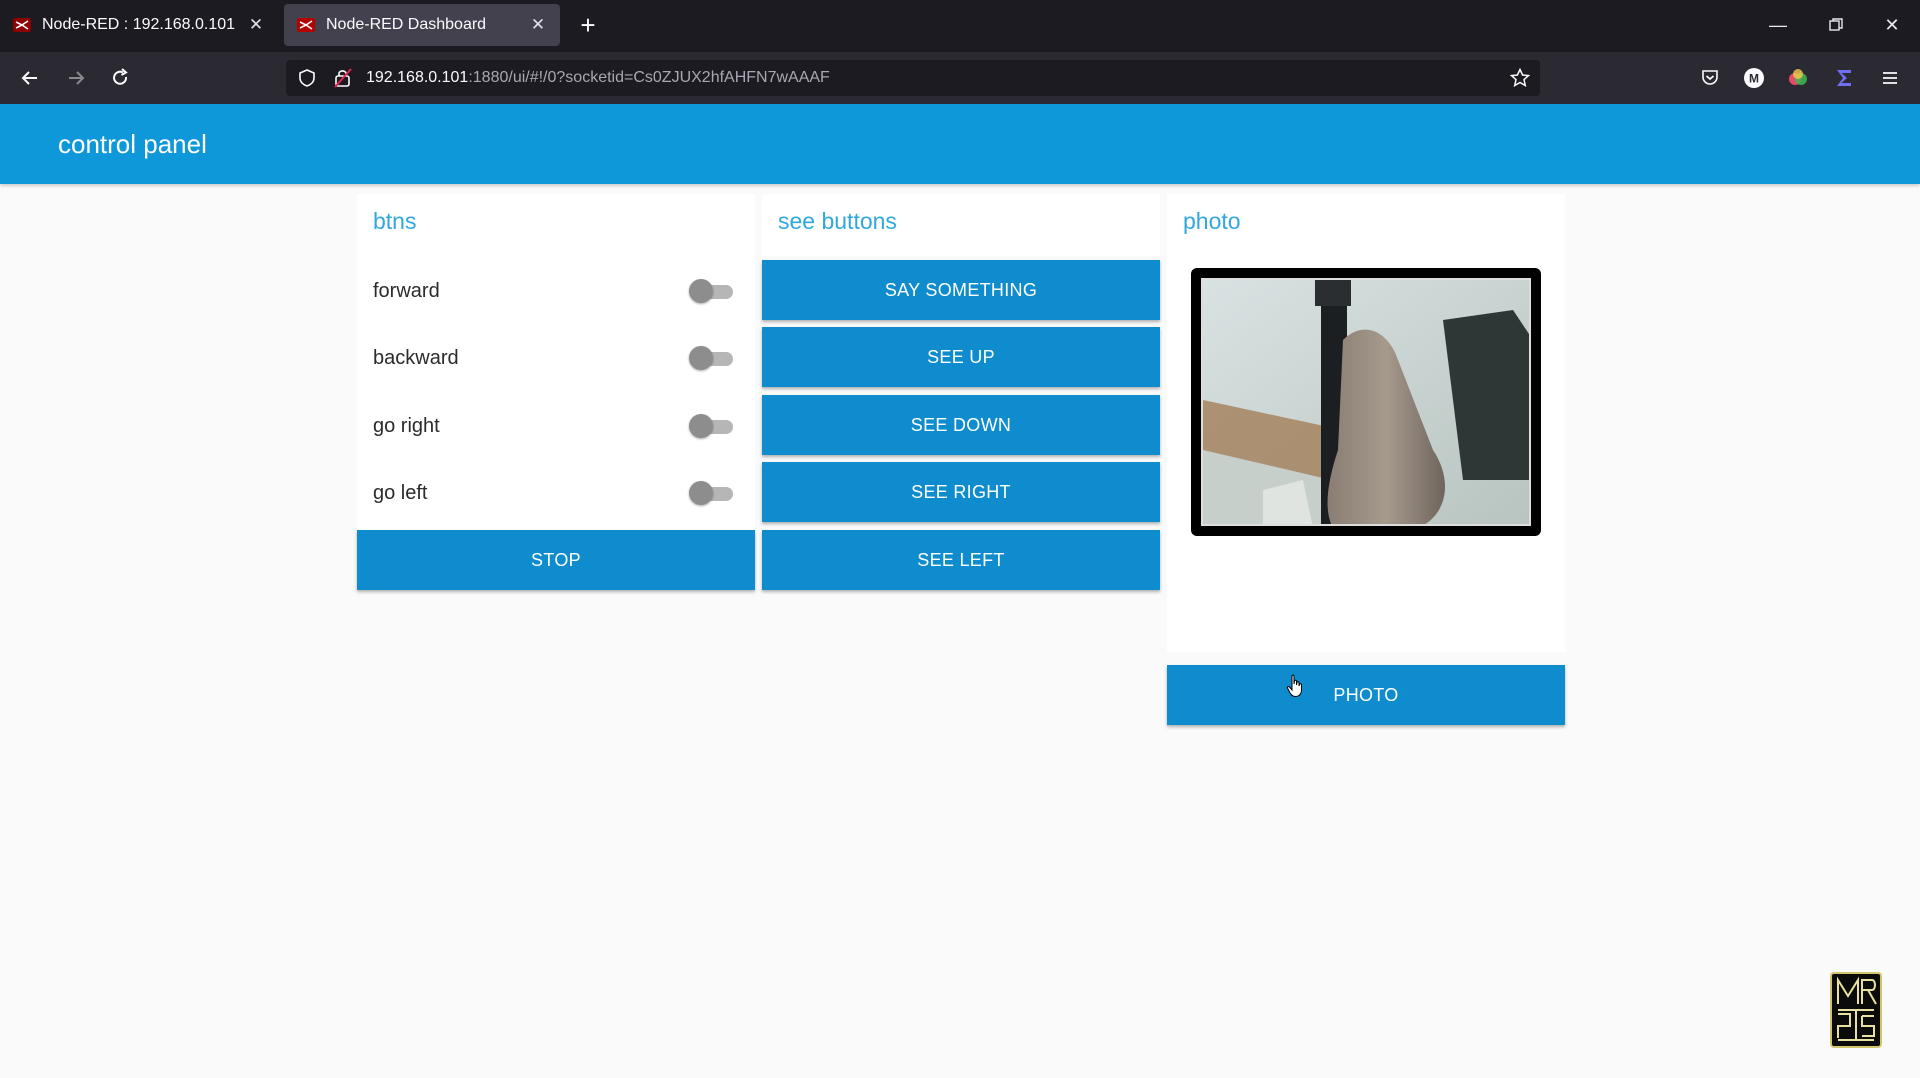  I want to click on group-see-buttons: see buttons, so click(961, 225).